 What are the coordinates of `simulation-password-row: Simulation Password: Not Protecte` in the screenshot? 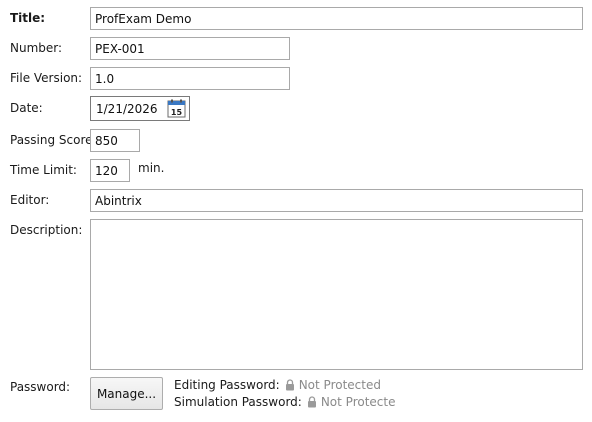 It's located at (284, 402).